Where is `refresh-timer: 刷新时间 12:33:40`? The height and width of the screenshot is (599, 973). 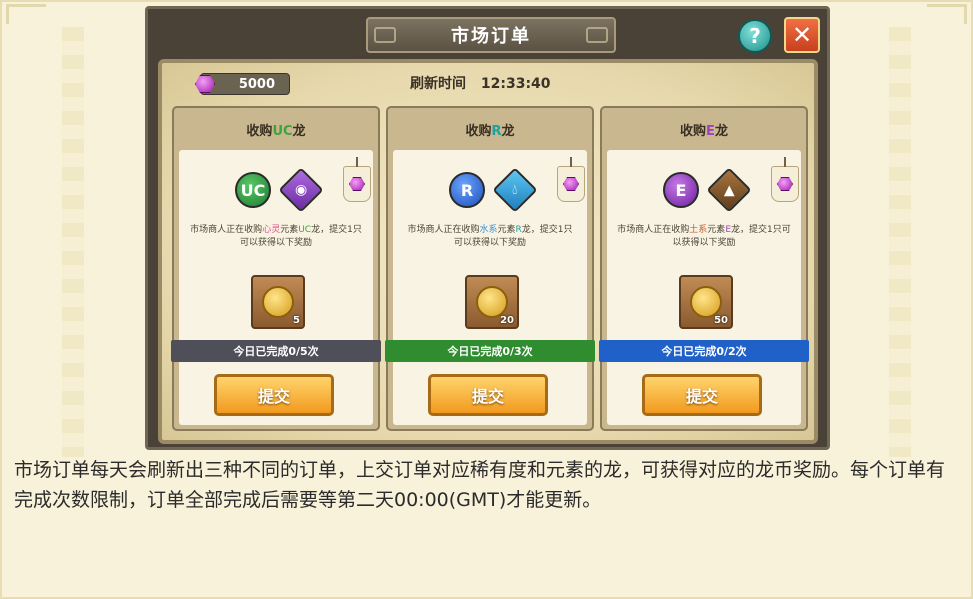
refresh-timer: 刷新时间 12:33:40 is located at coordinates (480, 83).